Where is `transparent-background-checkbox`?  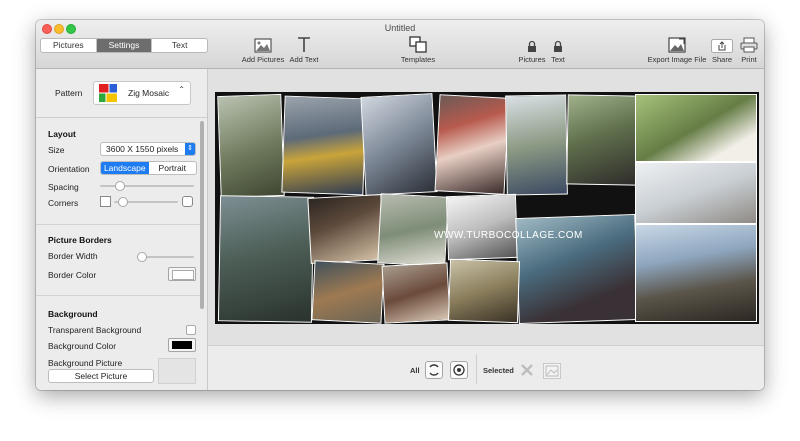
transparent-background-checkbox is located at coordinates (191, 330).